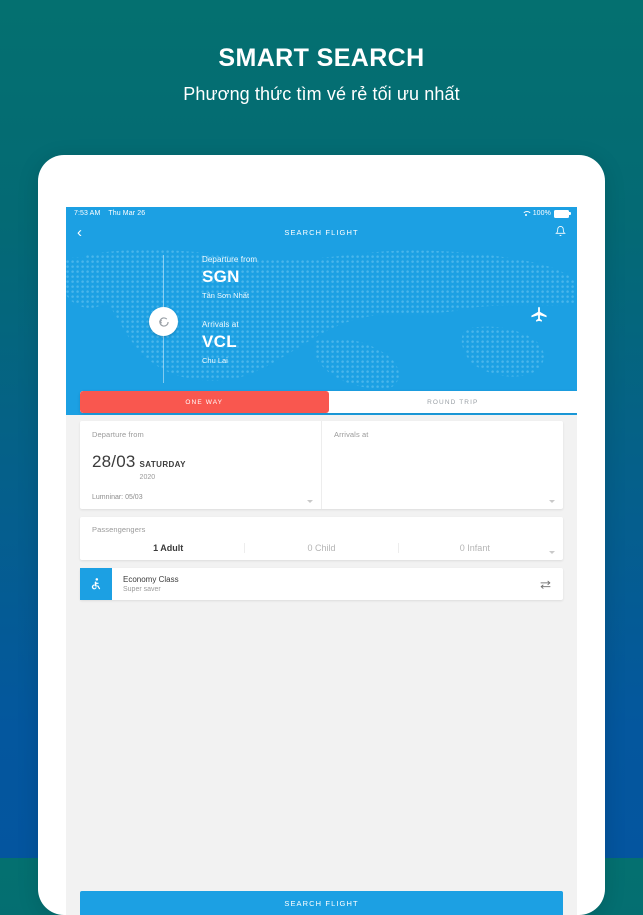  I want to click on airplane-icon, so click(539, 317).